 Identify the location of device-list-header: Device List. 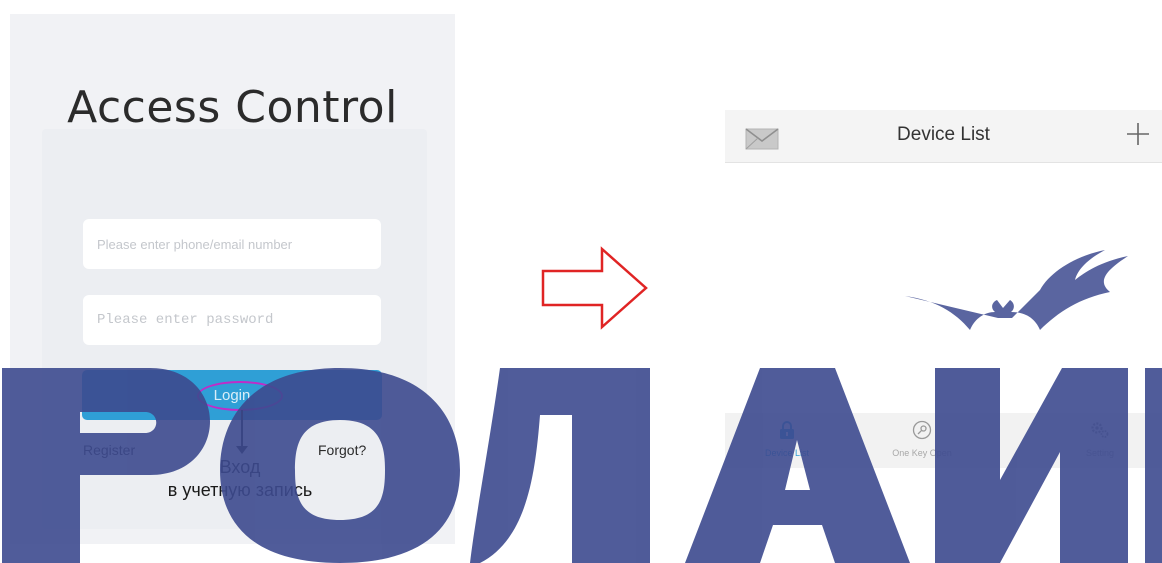
(943, 136).